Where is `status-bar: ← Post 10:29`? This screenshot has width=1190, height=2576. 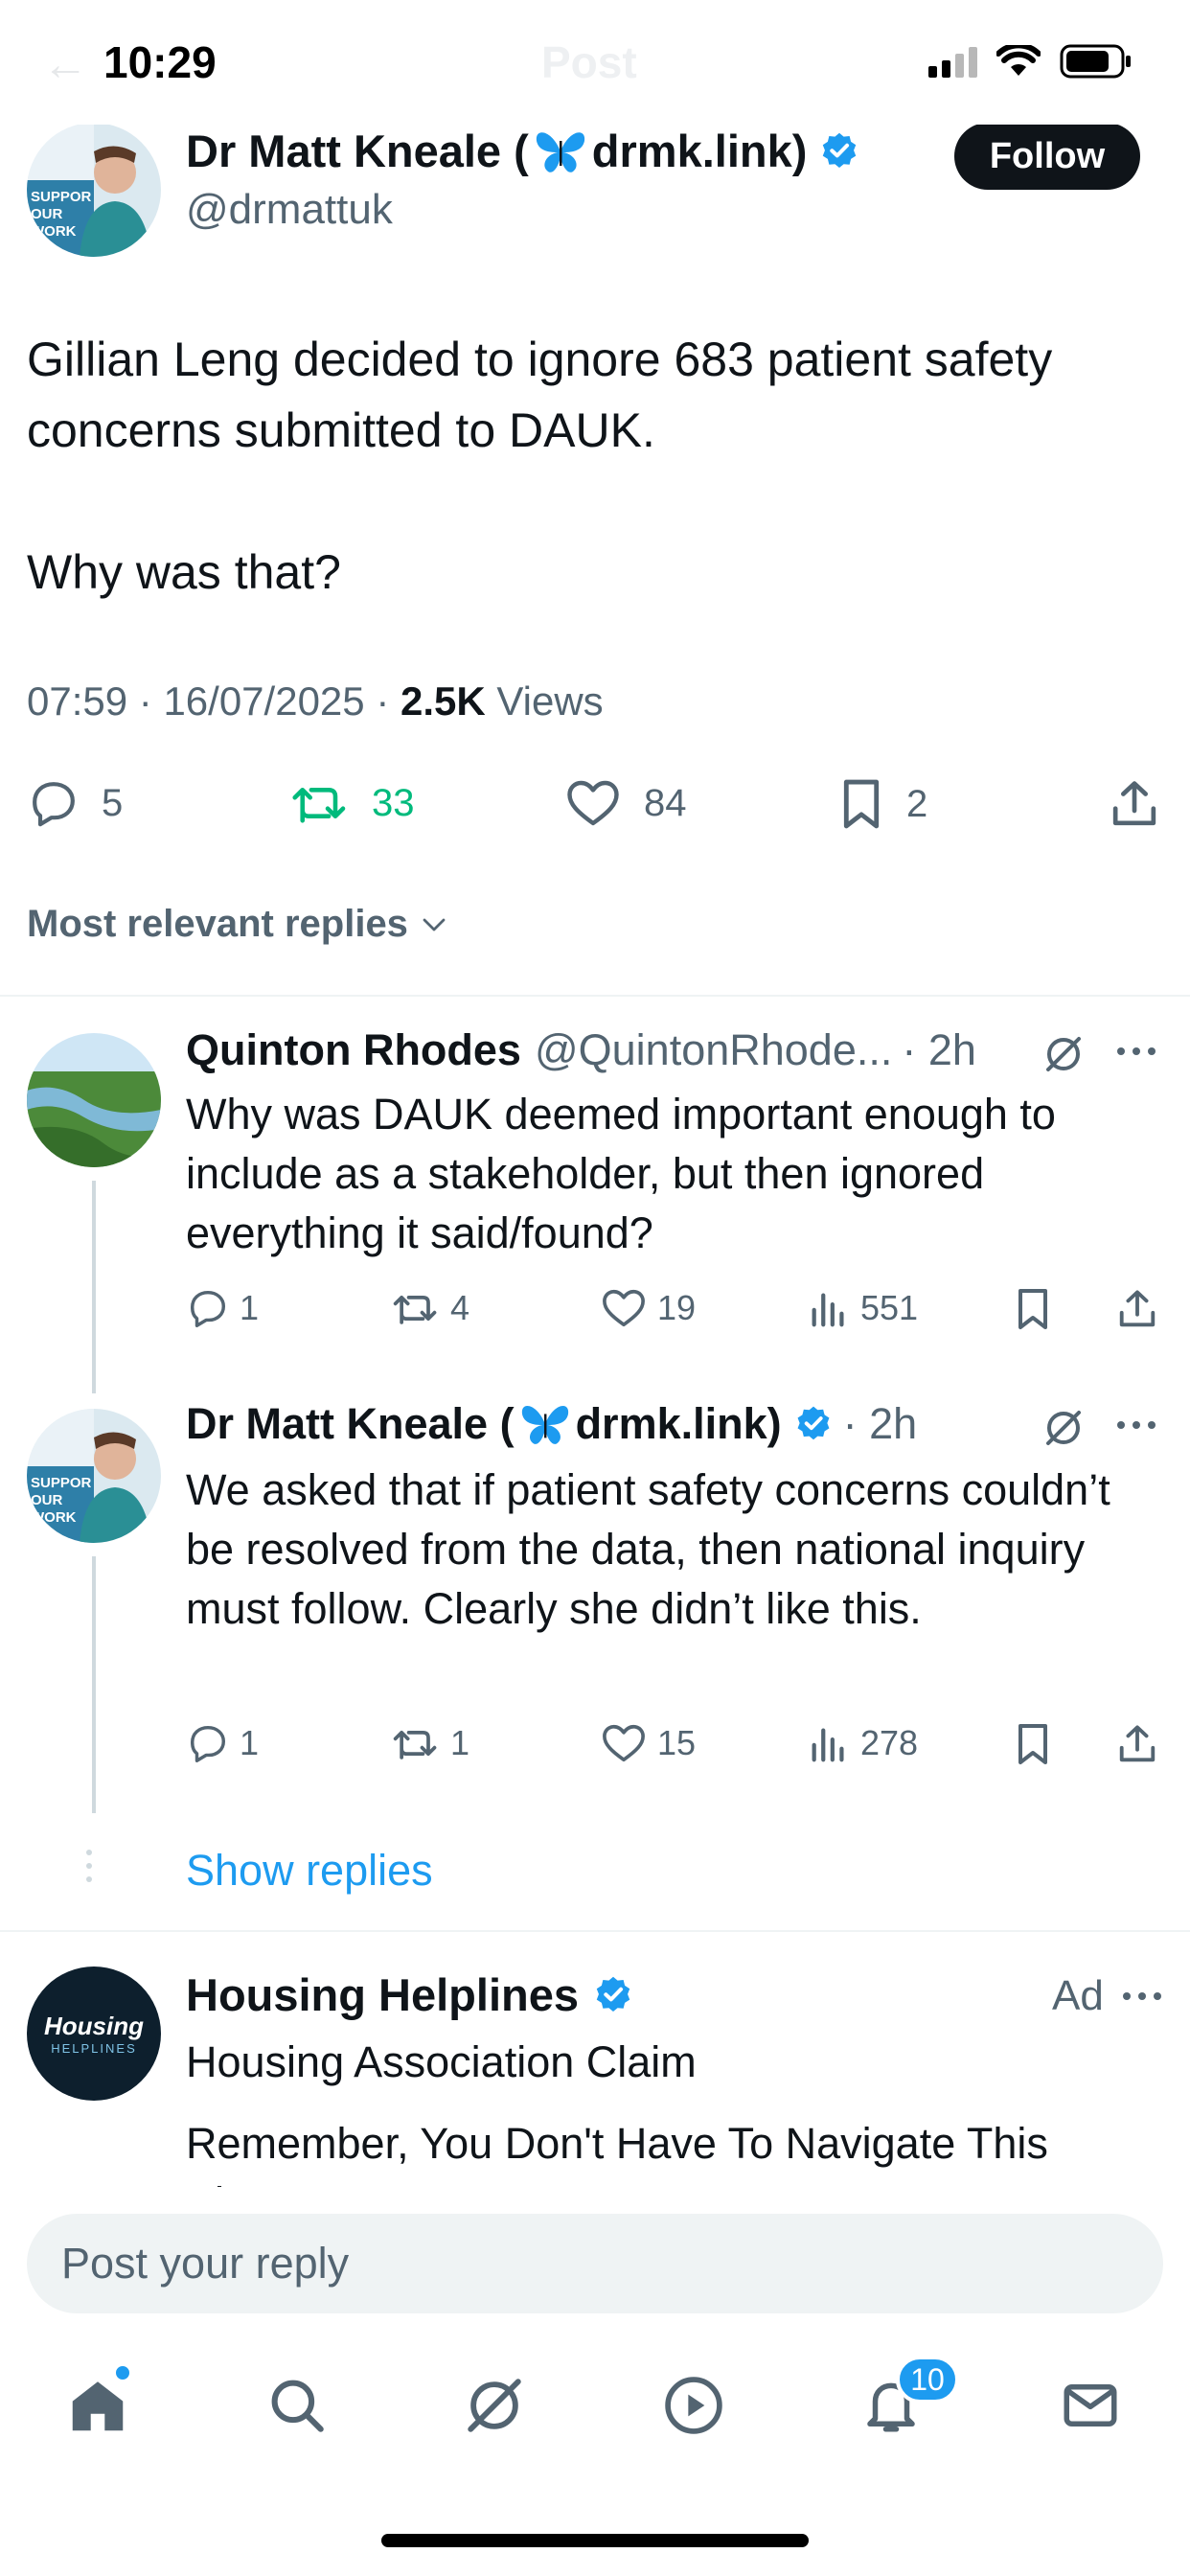
status-bar: ← Post 10:29 is located at coordinates (595, 63).